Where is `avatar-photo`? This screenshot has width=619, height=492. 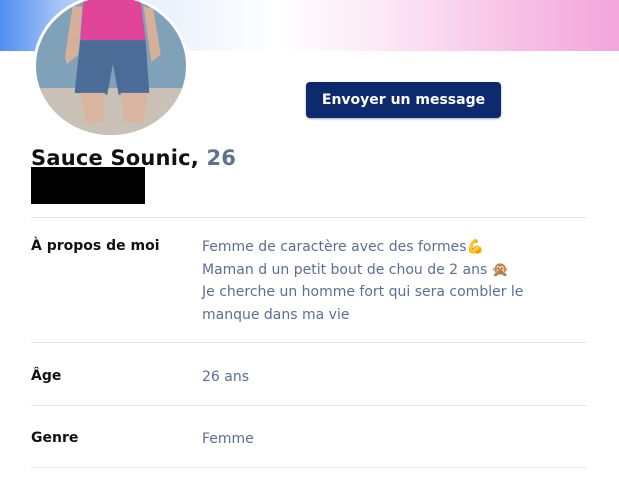 avatar-photo is located at coordinates (111, 67).